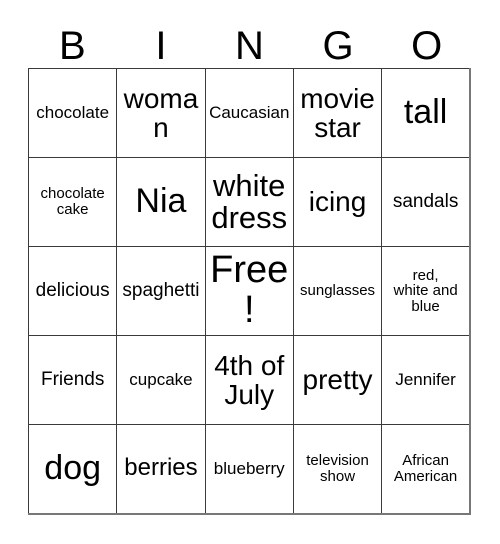 The image size is (500, 544). I want to click on bingo-cell-label: Jennifer, so click(425, 380).